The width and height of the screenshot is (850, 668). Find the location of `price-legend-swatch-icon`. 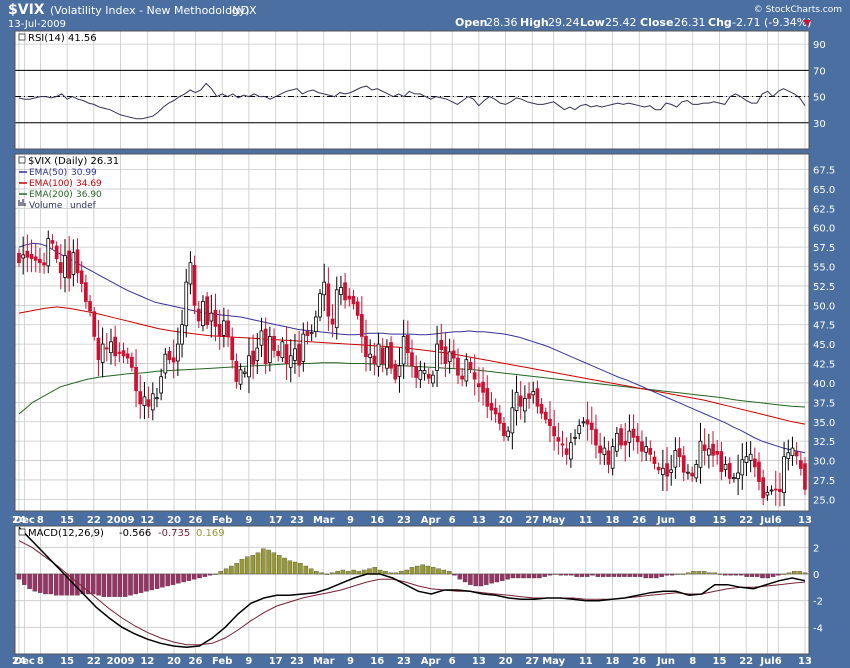

price-legend-swatch-icon is located at coordinates (22, 160).